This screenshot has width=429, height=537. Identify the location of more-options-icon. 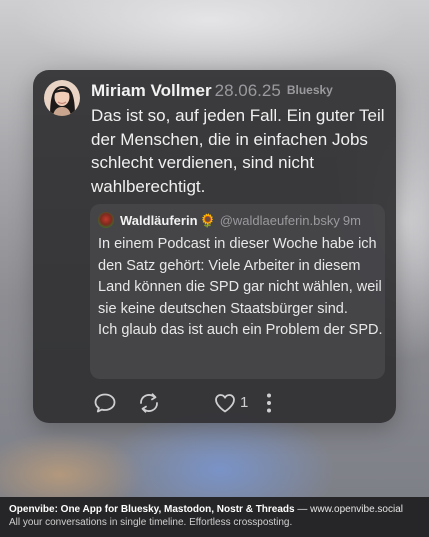
(269, 403).